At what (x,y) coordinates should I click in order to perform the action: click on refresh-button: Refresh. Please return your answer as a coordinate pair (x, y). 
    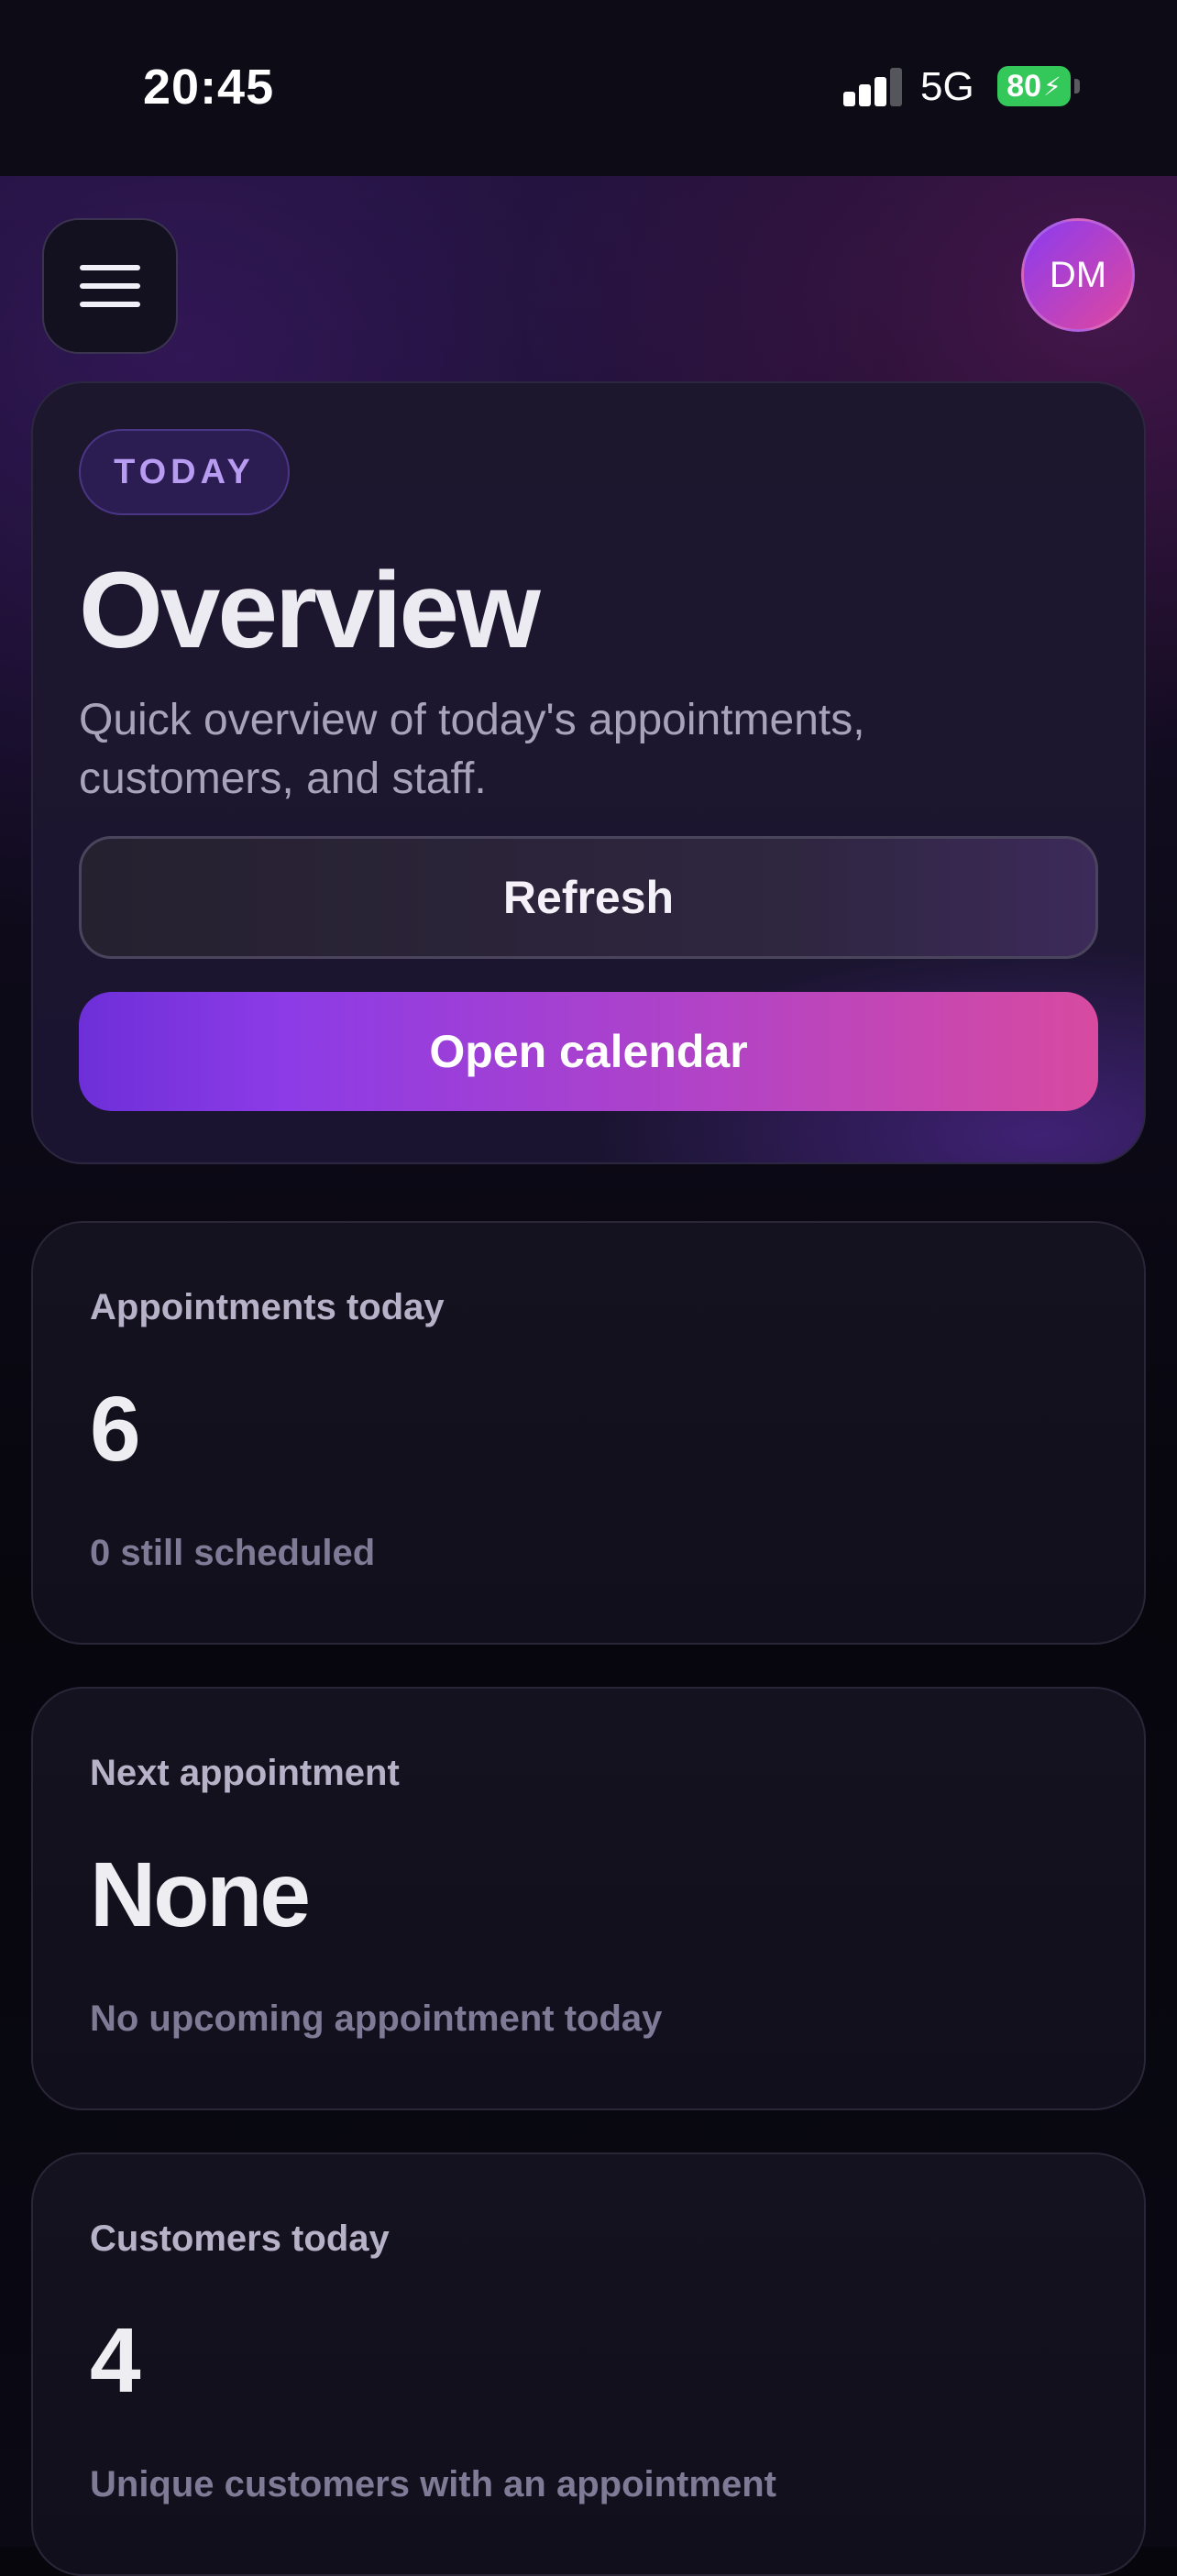
    Looking at the image, I should click on (588, 897).